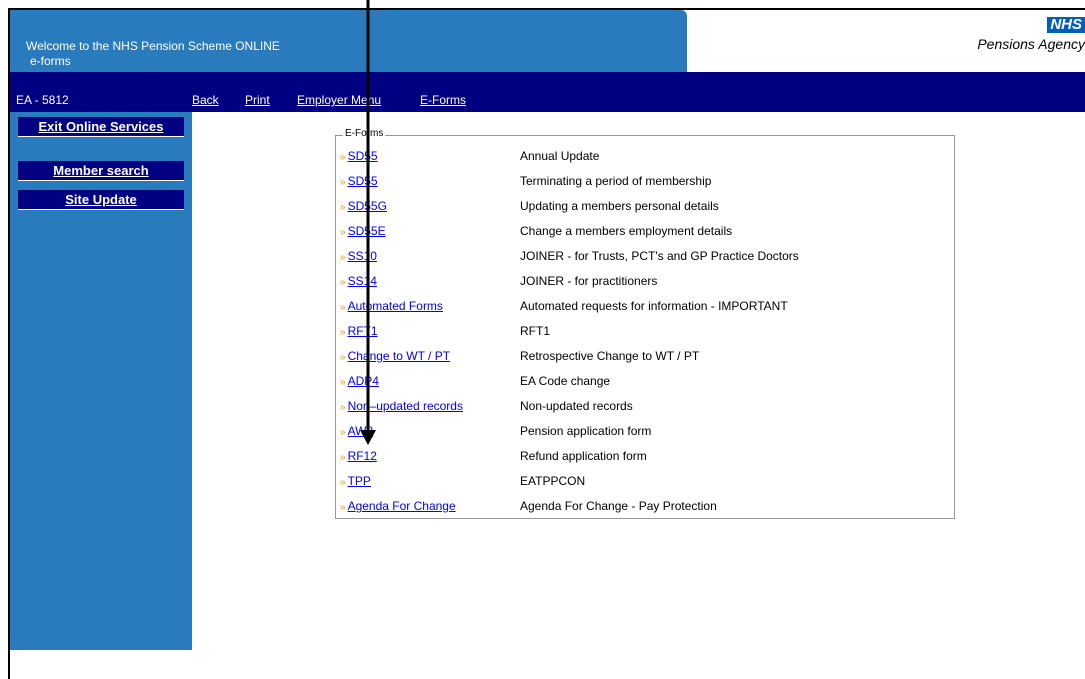  I want to click on eform-link: RFT1, so click(363, 331).